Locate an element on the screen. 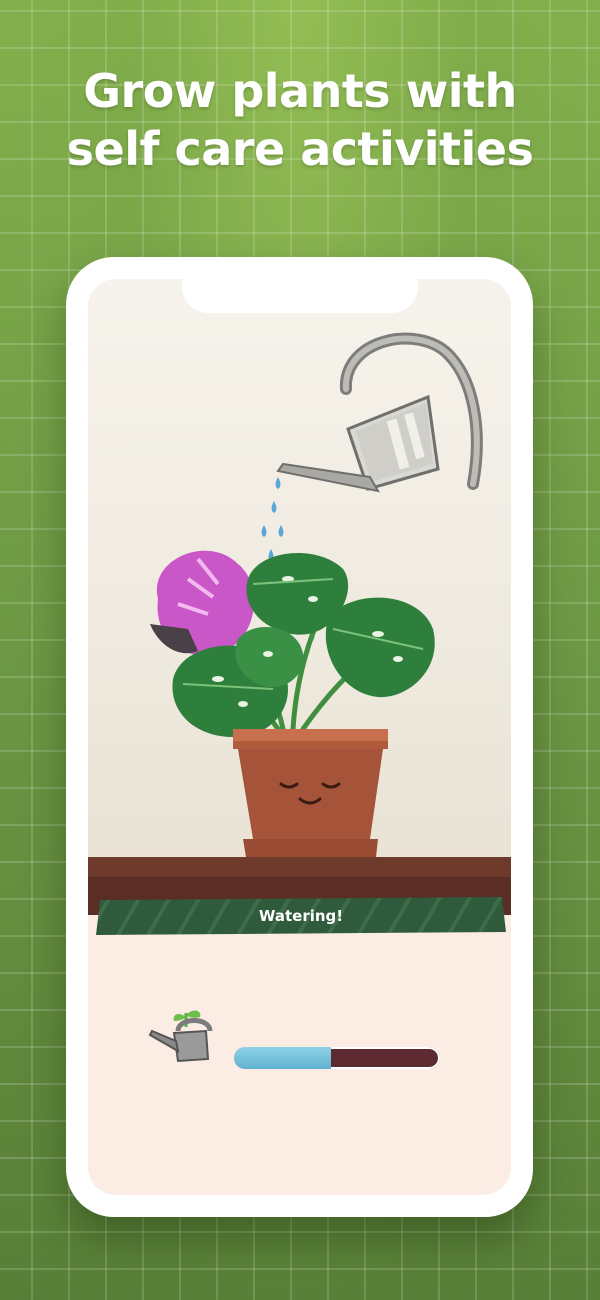 The height and width of the screenshot is (1300, 600). watering-can-icon is located at coordinates (180, 1036).